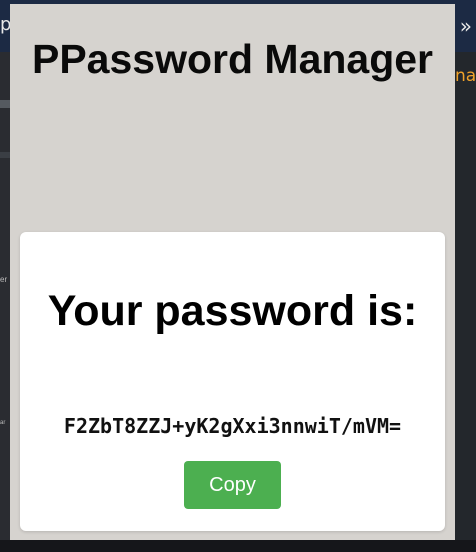  I want to click on copy-button: Copy, so click(232, 485).